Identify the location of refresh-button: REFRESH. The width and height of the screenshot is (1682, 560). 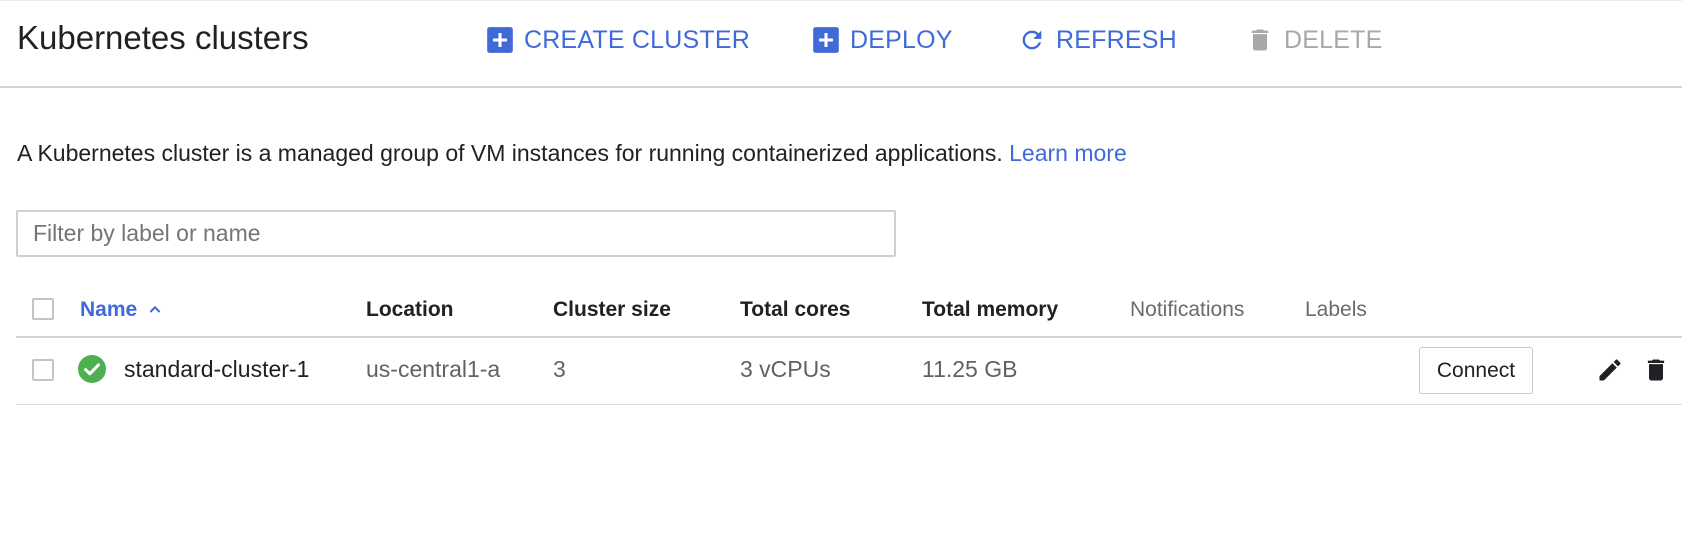
(1097, 40).